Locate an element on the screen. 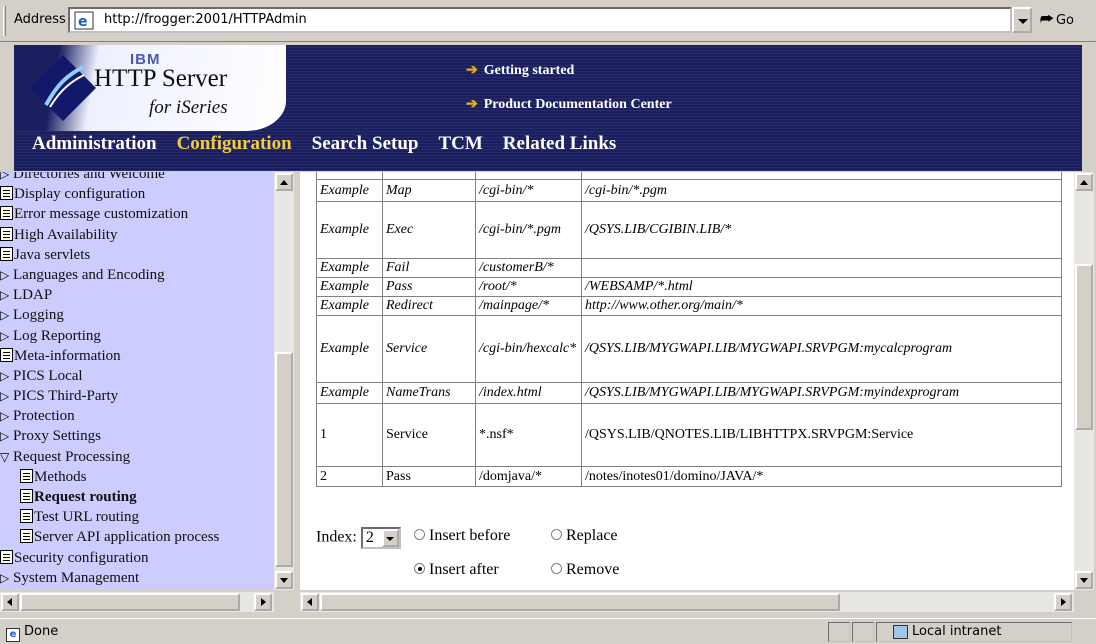 Image resolution: width=1096 pixels, height=644 pixels. index-row: Index: 2 is located at coordinates (358, 538).